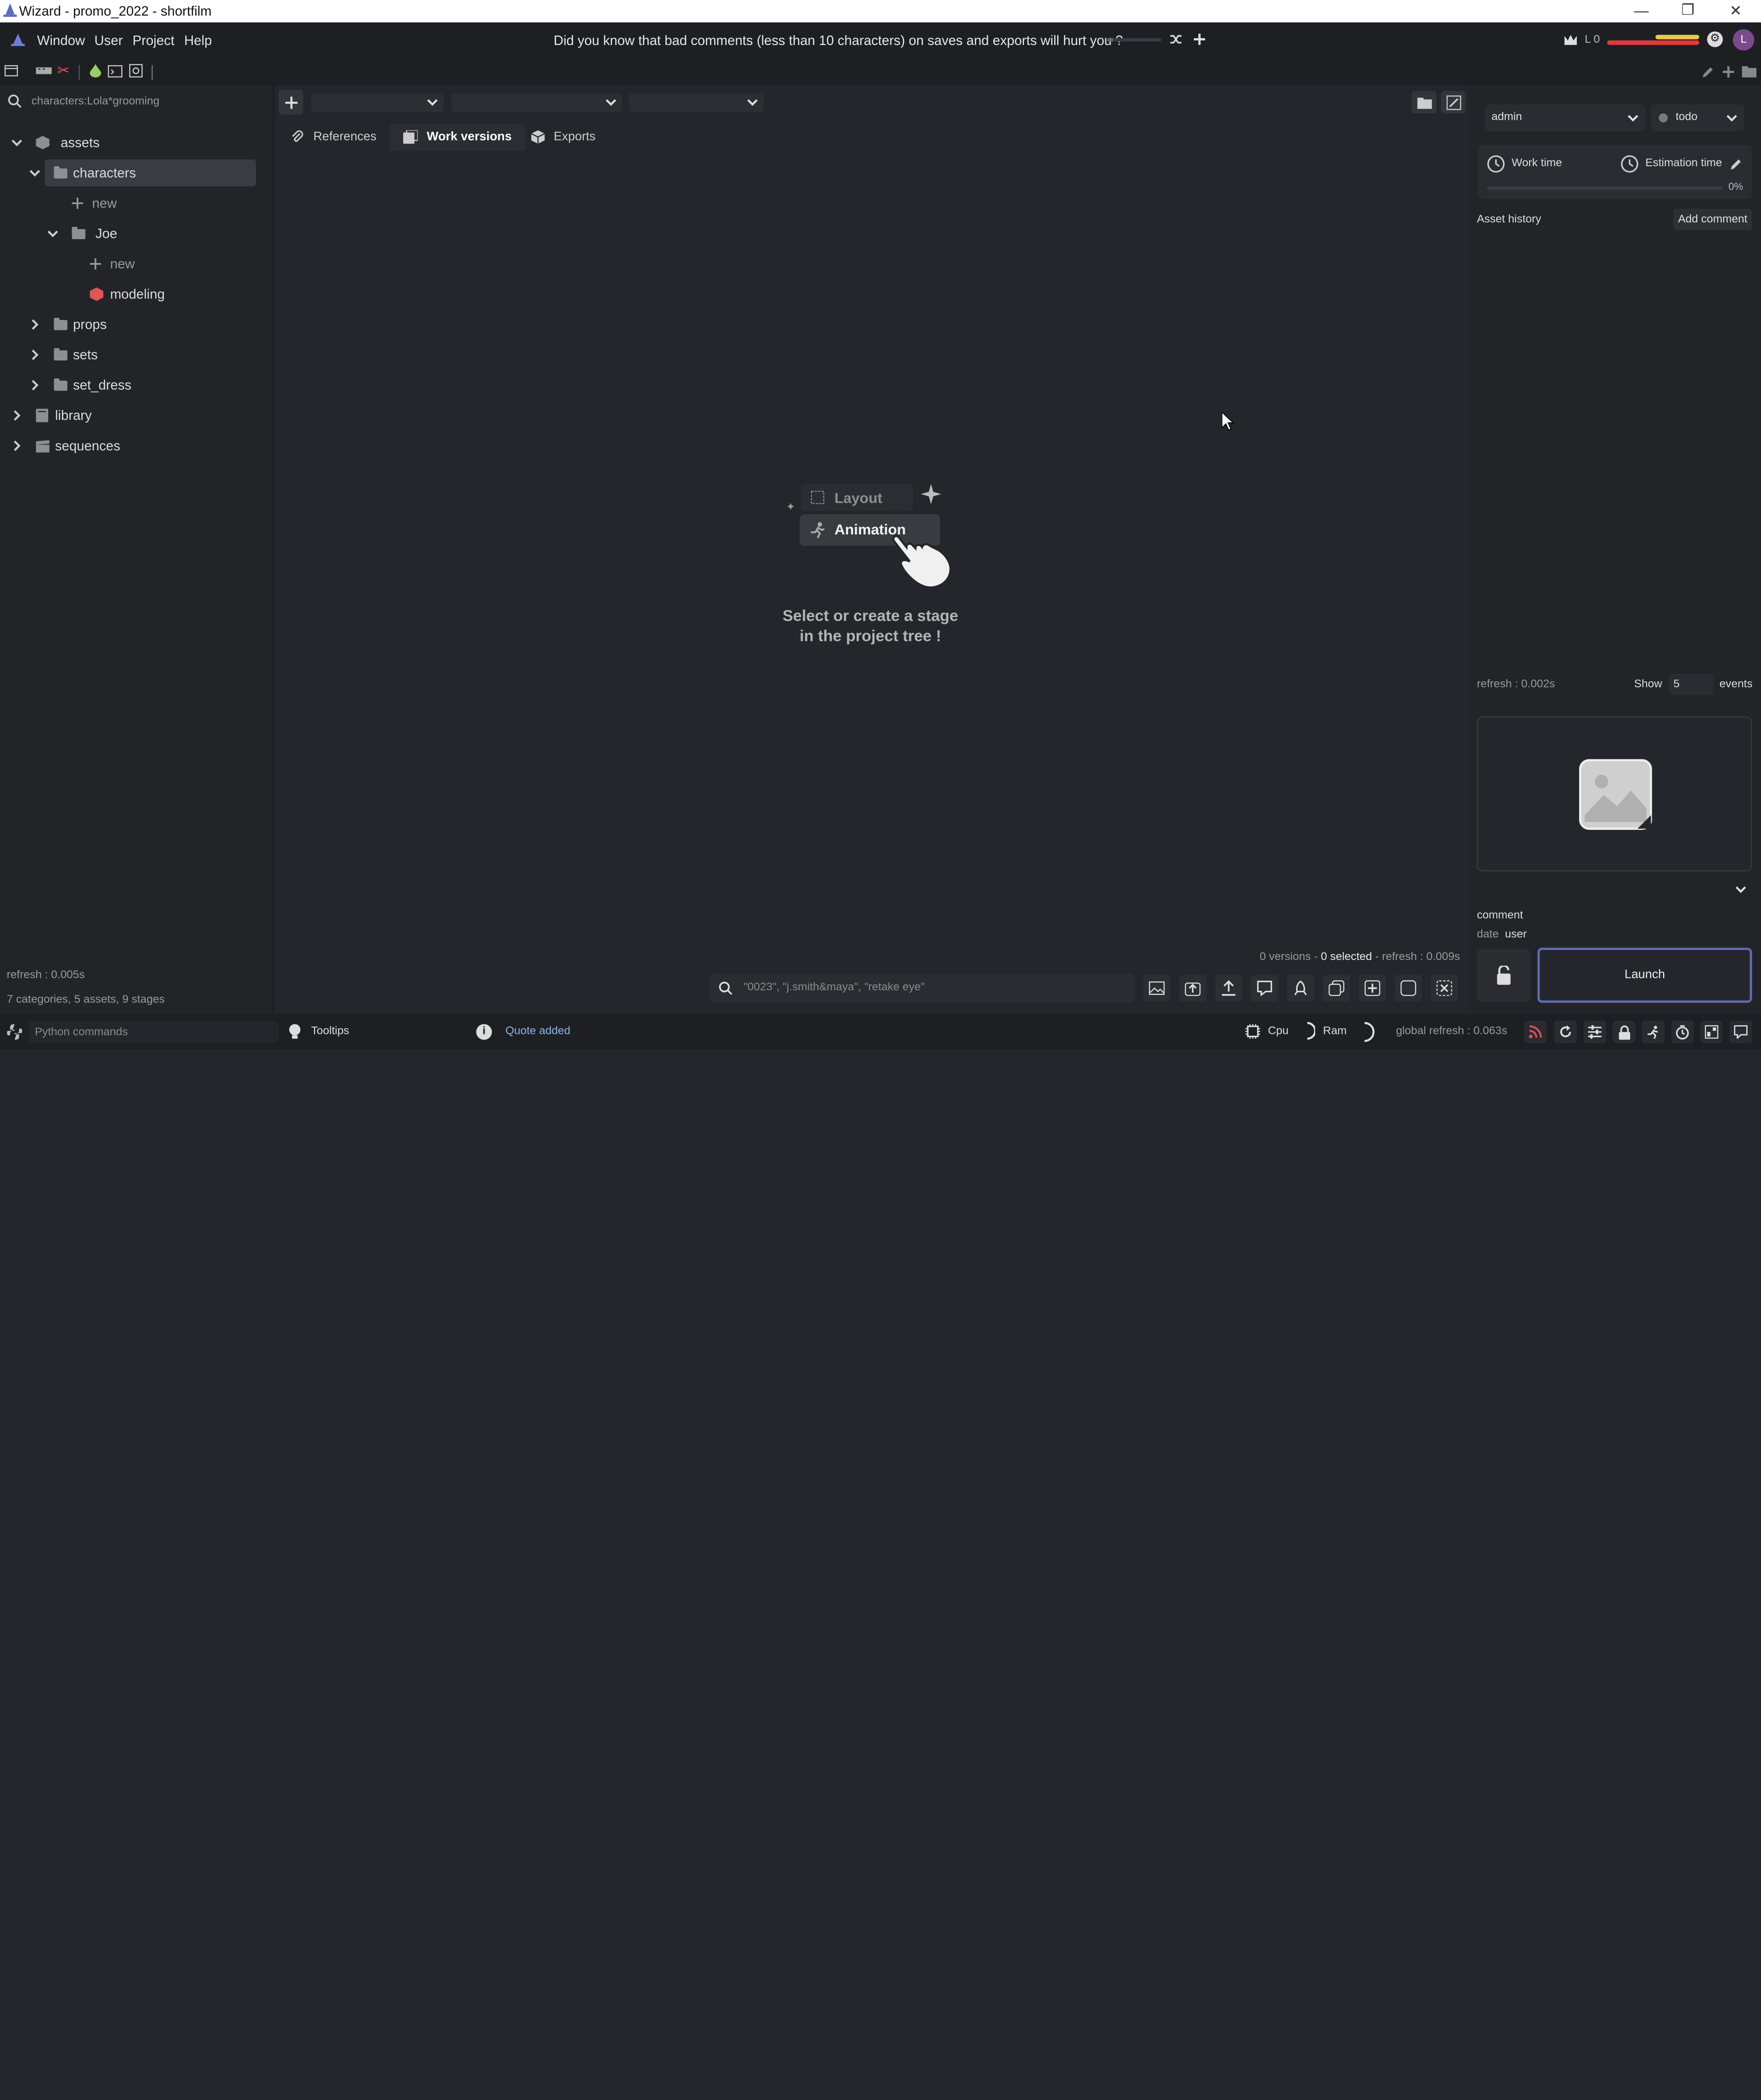 Image resolution: width=1761 pixels, height=2100 pixels. What do you see at coordinates (61, 40) in the screenshot?
I see `menu-window: Window` at bounding box center [61, 40].